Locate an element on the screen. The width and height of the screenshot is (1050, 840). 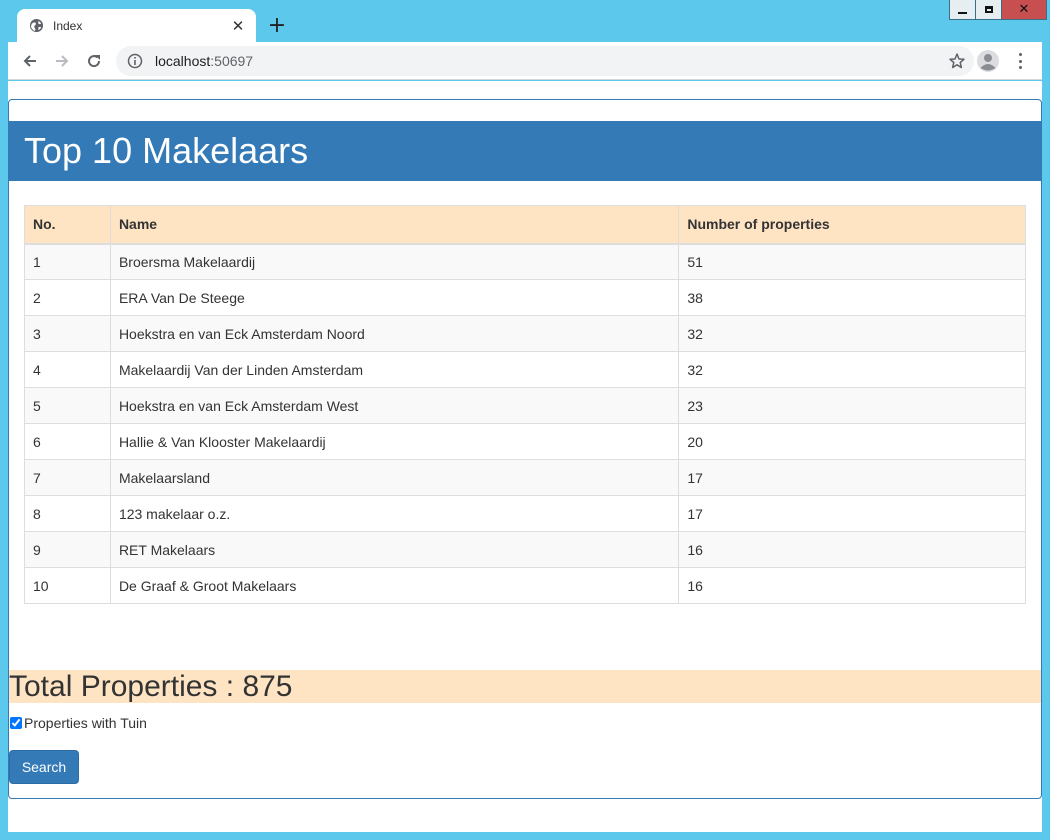
cell-count: 51 is located at coordinates (852, 261).